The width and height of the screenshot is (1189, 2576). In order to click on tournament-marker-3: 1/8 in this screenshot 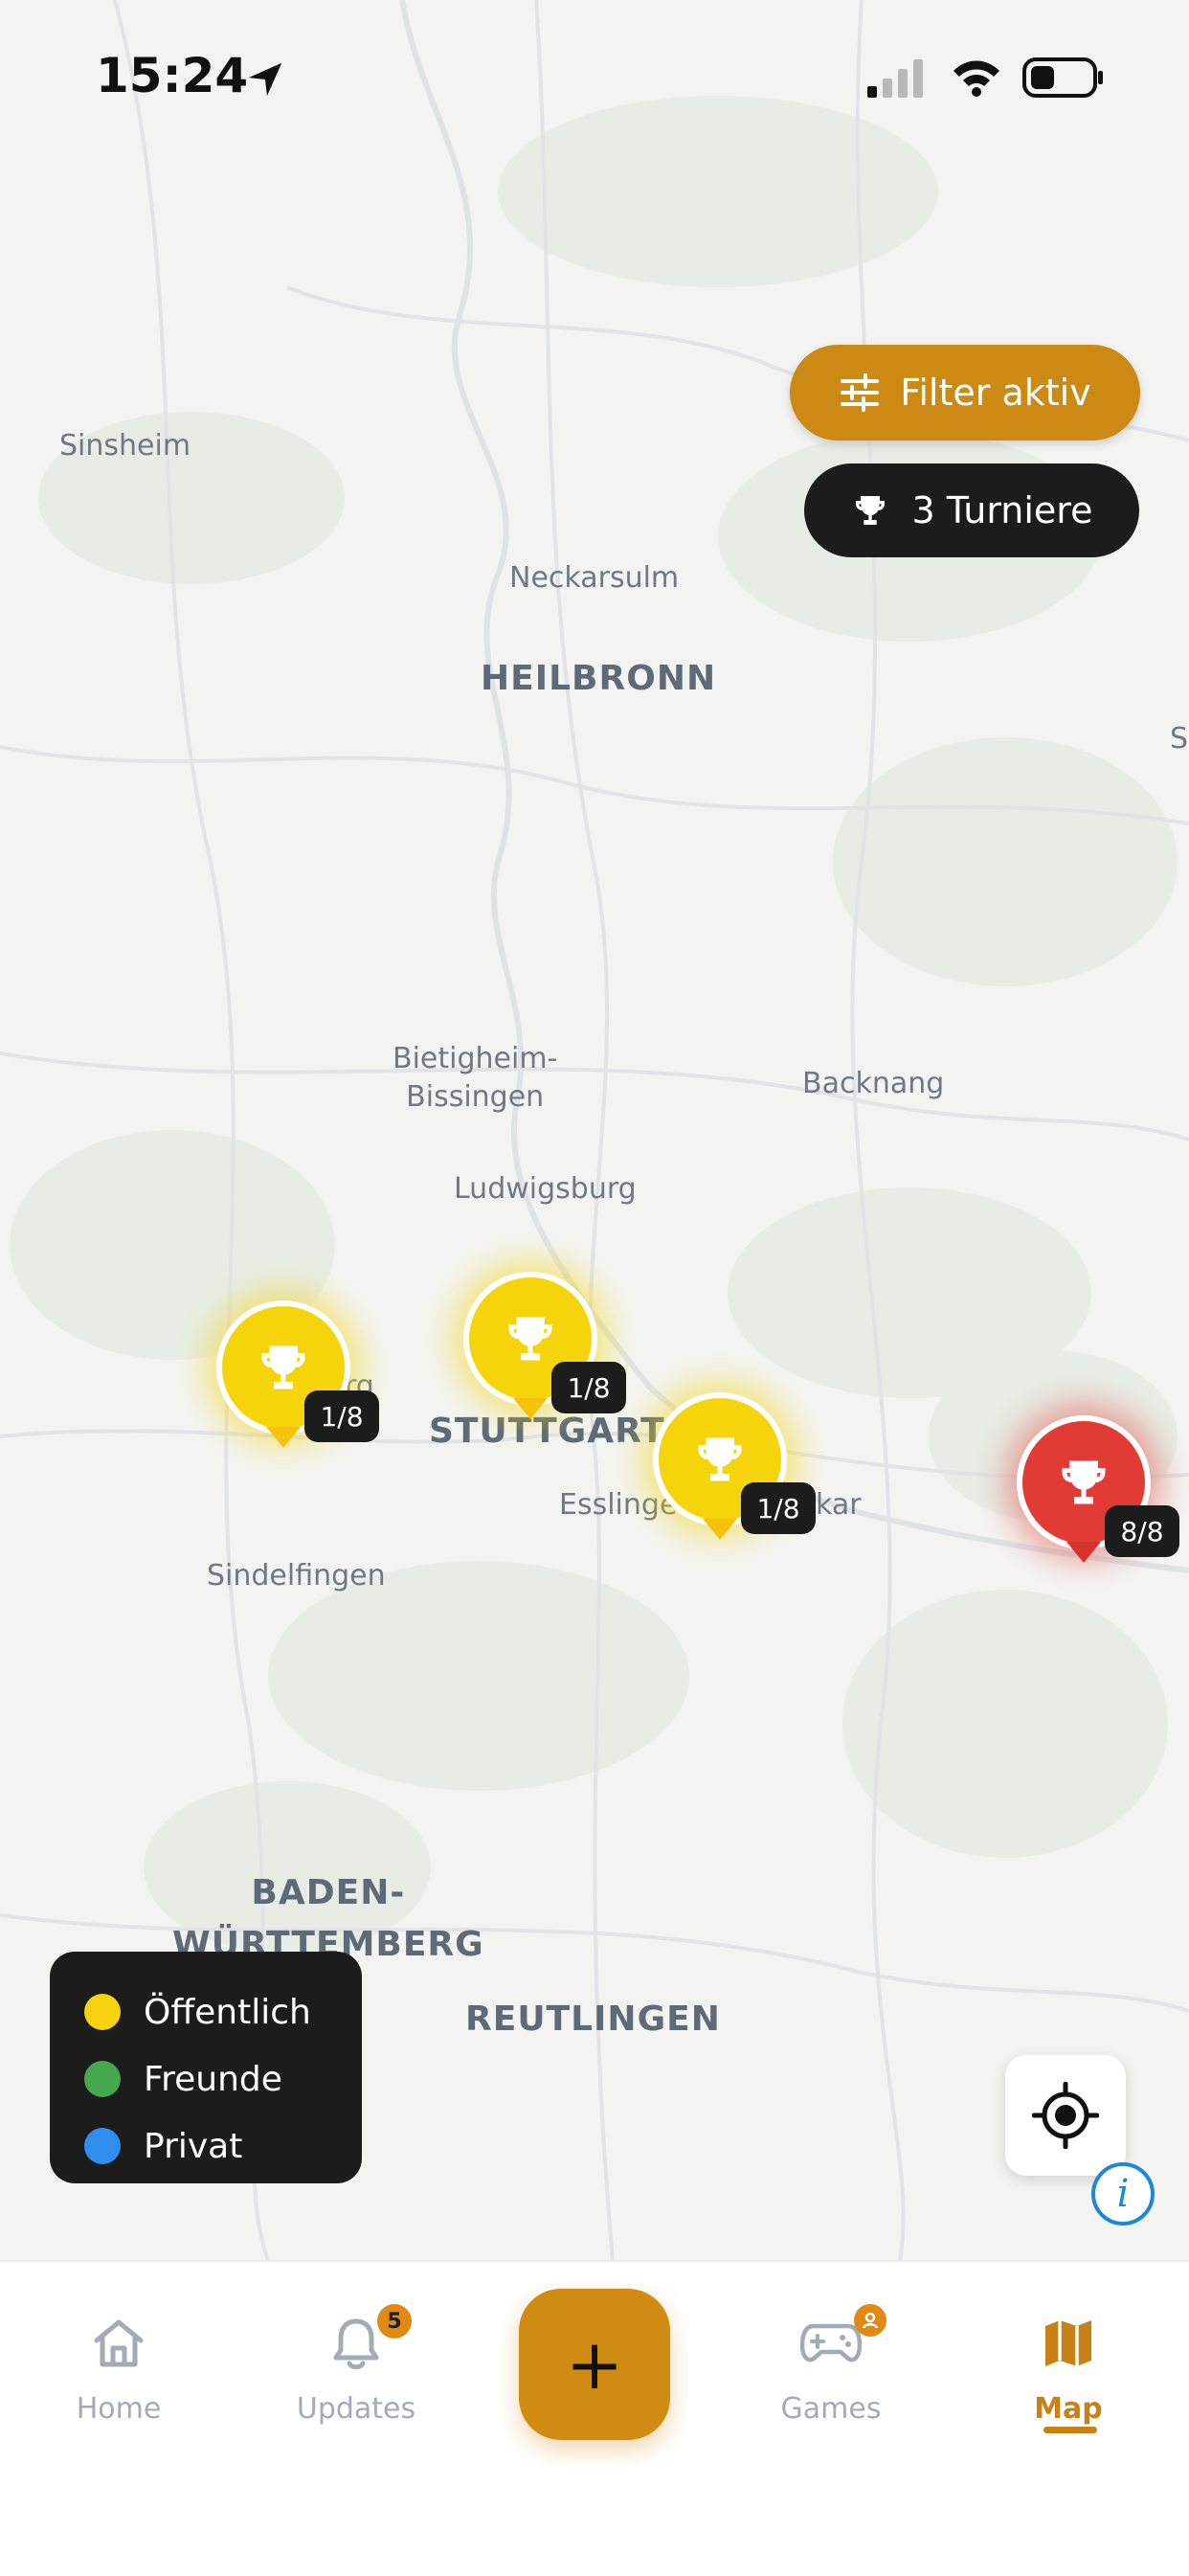, I will do `click(734, 1473)`.